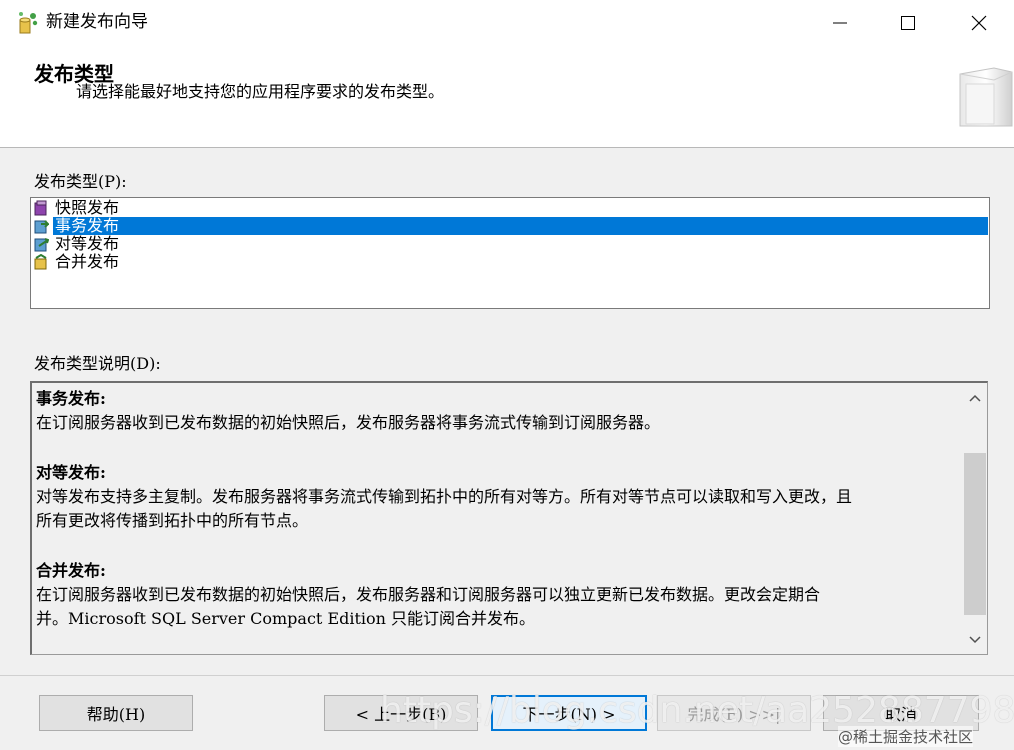 This screenshot has height=750, width=1014. Describe the element at coordinates (97, 363) in the screenshot. I see `description-label: 发布类型说明(D):` at that location.